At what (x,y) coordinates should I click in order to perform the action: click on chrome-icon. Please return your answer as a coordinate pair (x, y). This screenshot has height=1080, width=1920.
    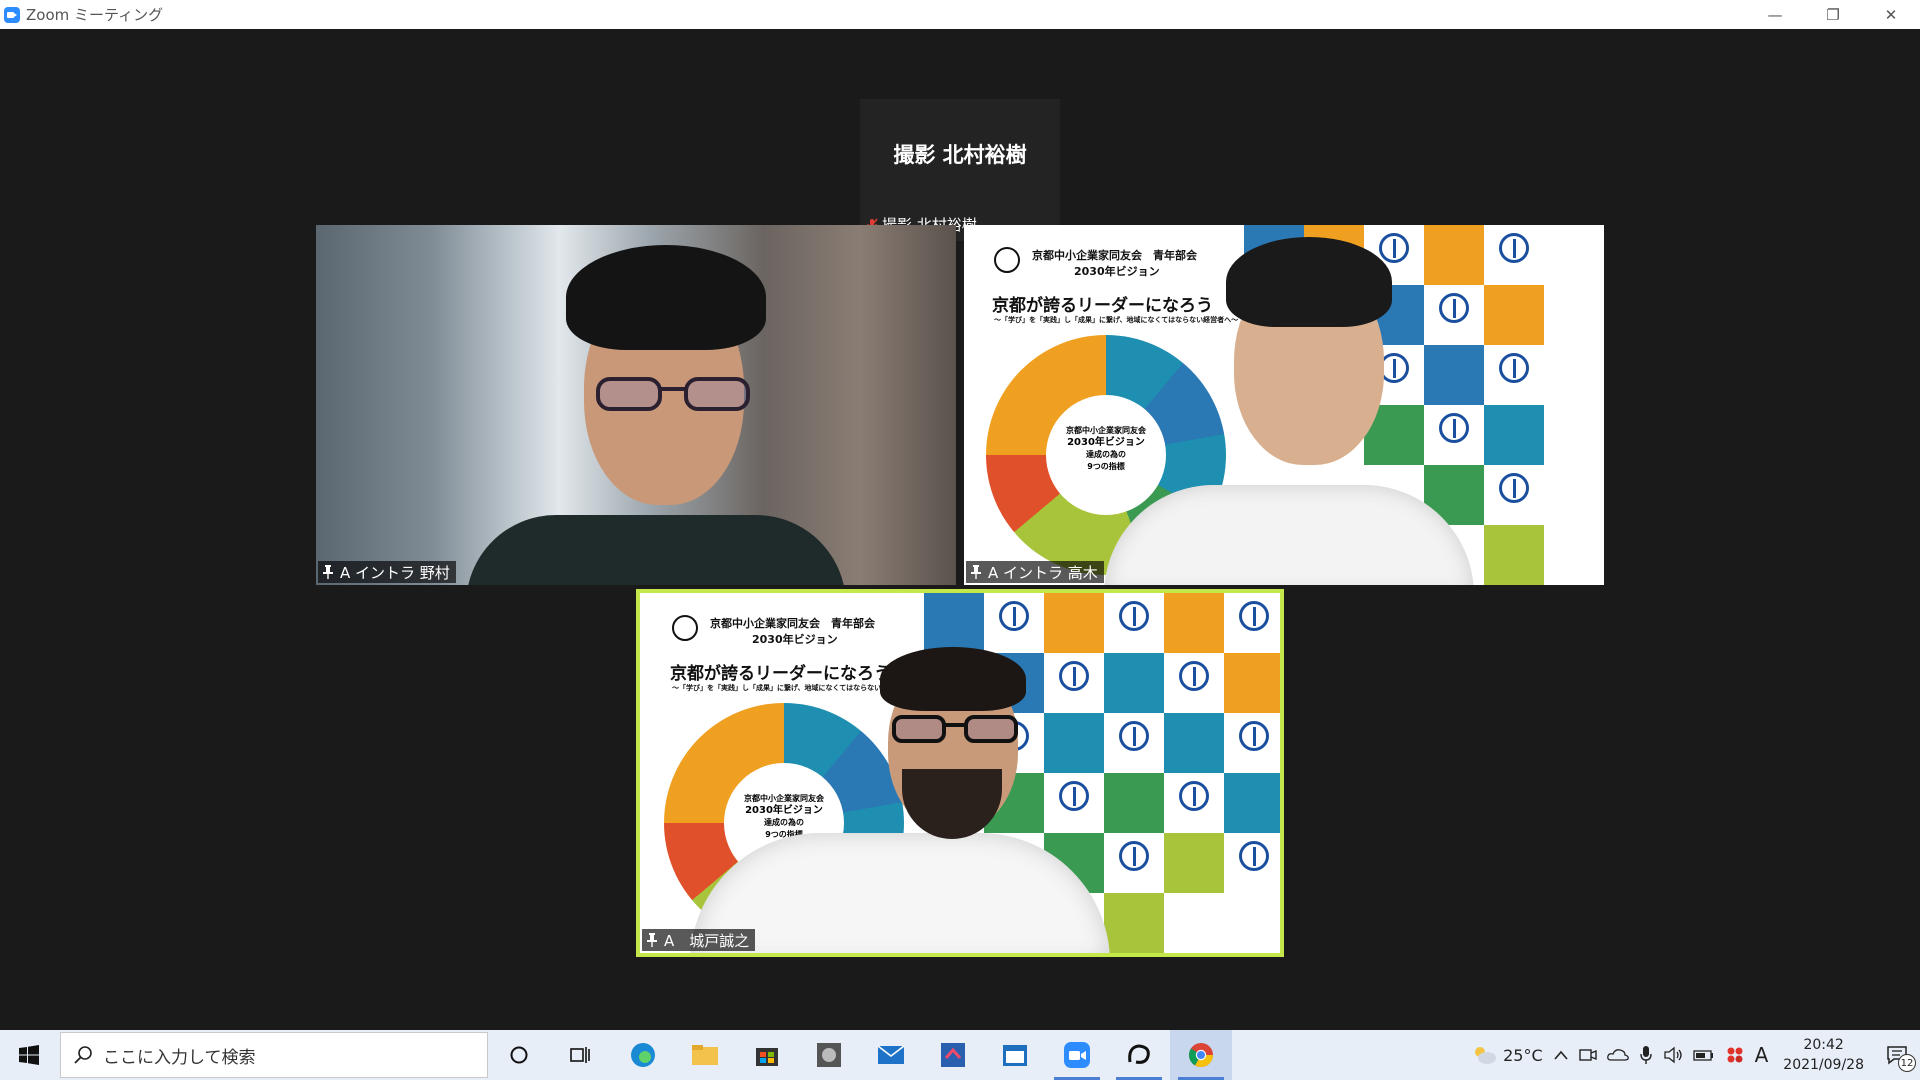
    Looking at the image, I should click on (1201, 1055).